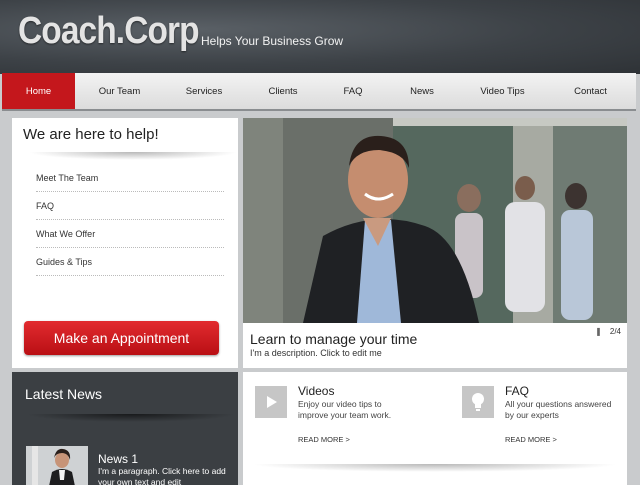  I want to click on slide-counter: ❚ 2/4, so click(608, 331).